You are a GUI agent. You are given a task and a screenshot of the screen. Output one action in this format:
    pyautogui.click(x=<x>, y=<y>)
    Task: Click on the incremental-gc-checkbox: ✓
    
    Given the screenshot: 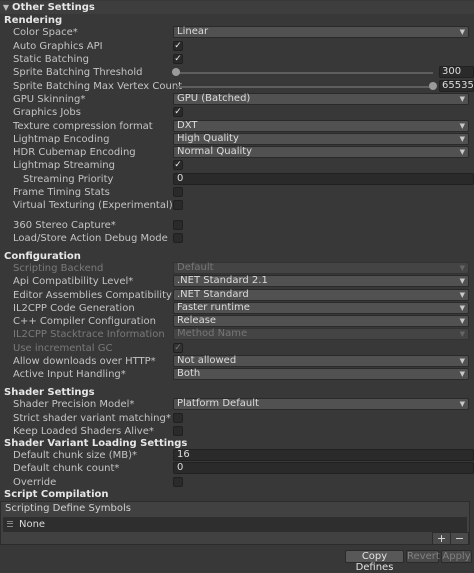 What is the action you would take?
    pyautogui.click(x=178, y=348)
    